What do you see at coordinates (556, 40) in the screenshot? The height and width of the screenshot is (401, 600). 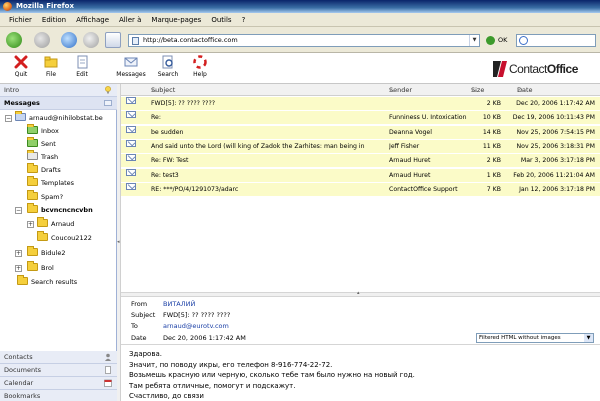 I see `web-search-input` at bounding box center [556, 40].